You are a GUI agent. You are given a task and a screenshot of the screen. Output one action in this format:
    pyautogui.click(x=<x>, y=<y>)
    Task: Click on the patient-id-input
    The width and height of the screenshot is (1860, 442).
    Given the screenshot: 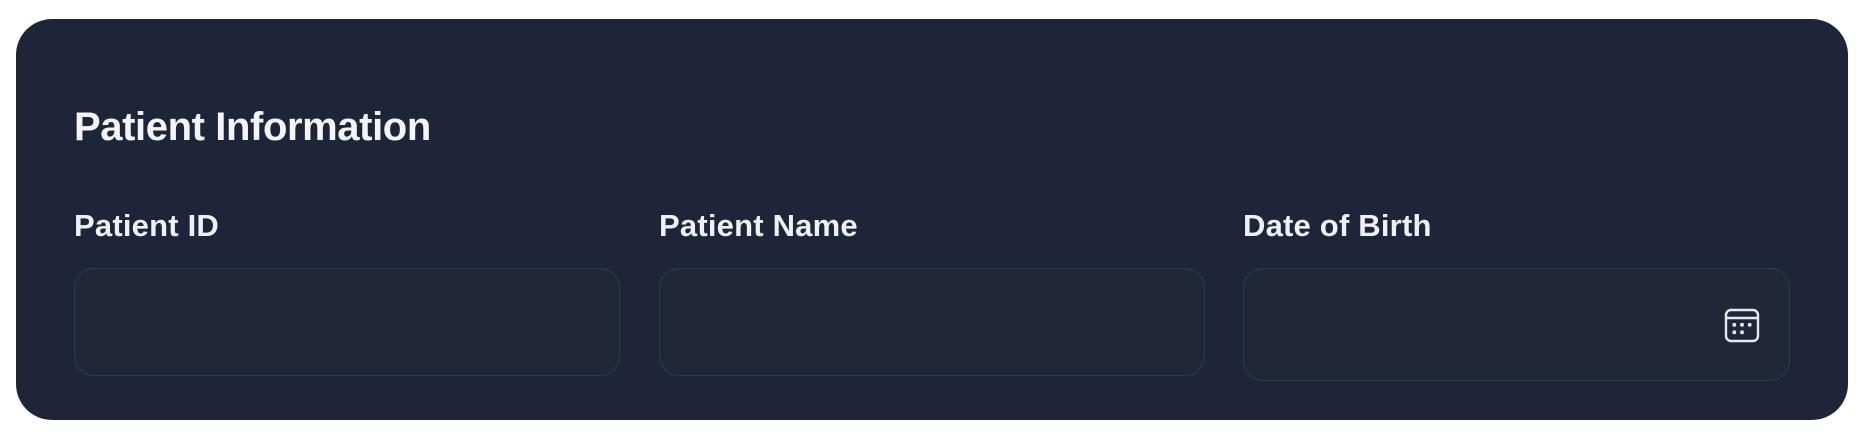 What is the action you would take?
    pyautogui.click(x=347, y=322)
    